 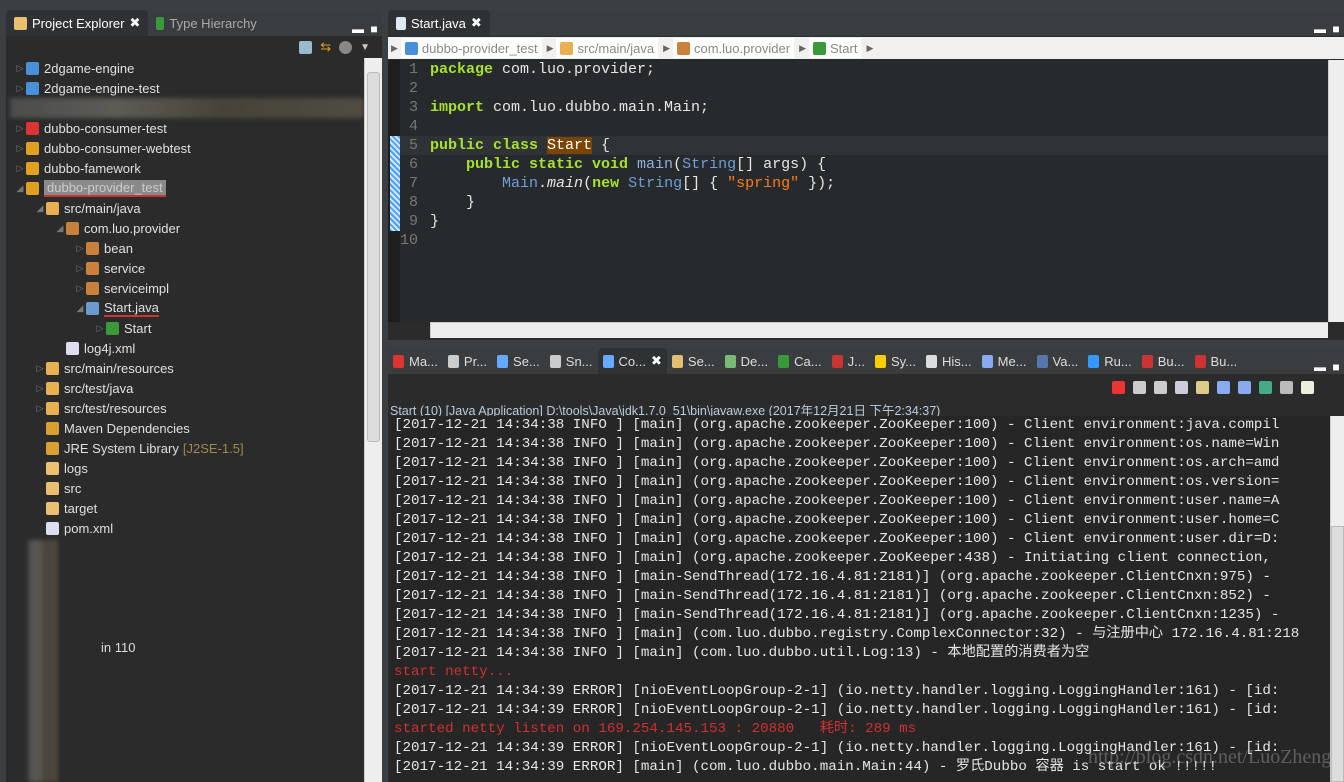 What do you see at coordinates (1286, 387) in the screenshot?
I see `display-console-icon` at bounding box center [1286, 387].